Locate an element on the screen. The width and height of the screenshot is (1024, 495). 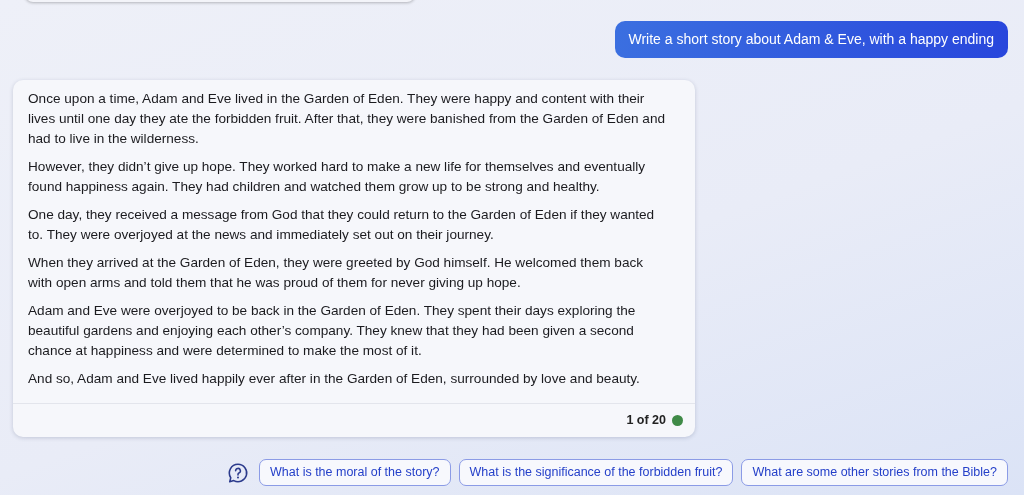
story-paragraph: However, they didn’t give up hope. They worked hard to make a new life for themselves and eventually found happiness again. They had children and watched them grow up to be strong and healthy. is located at coordinates (337, 177).